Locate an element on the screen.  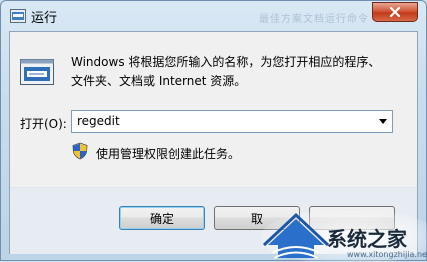
watermark-url: www.xitongzhijia.net is located at coordinates (387, 254).